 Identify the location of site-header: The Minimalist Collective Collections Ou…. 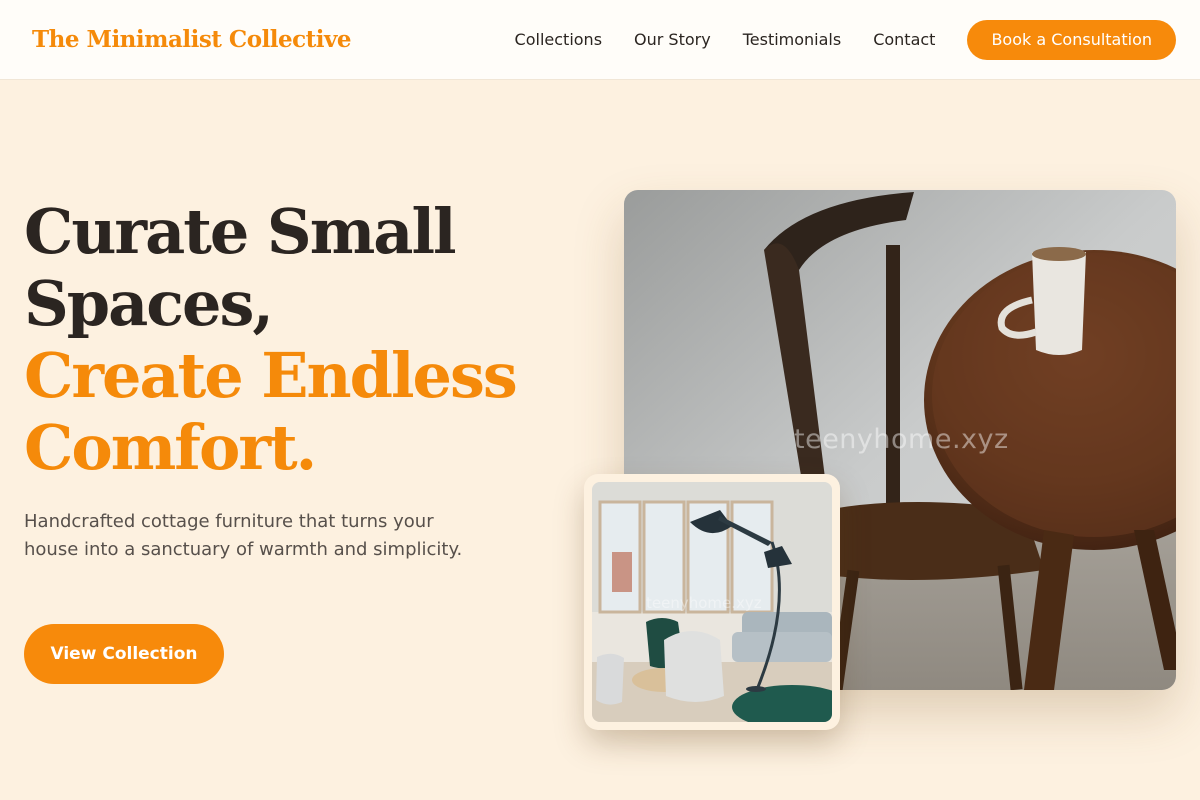
(600, 40).